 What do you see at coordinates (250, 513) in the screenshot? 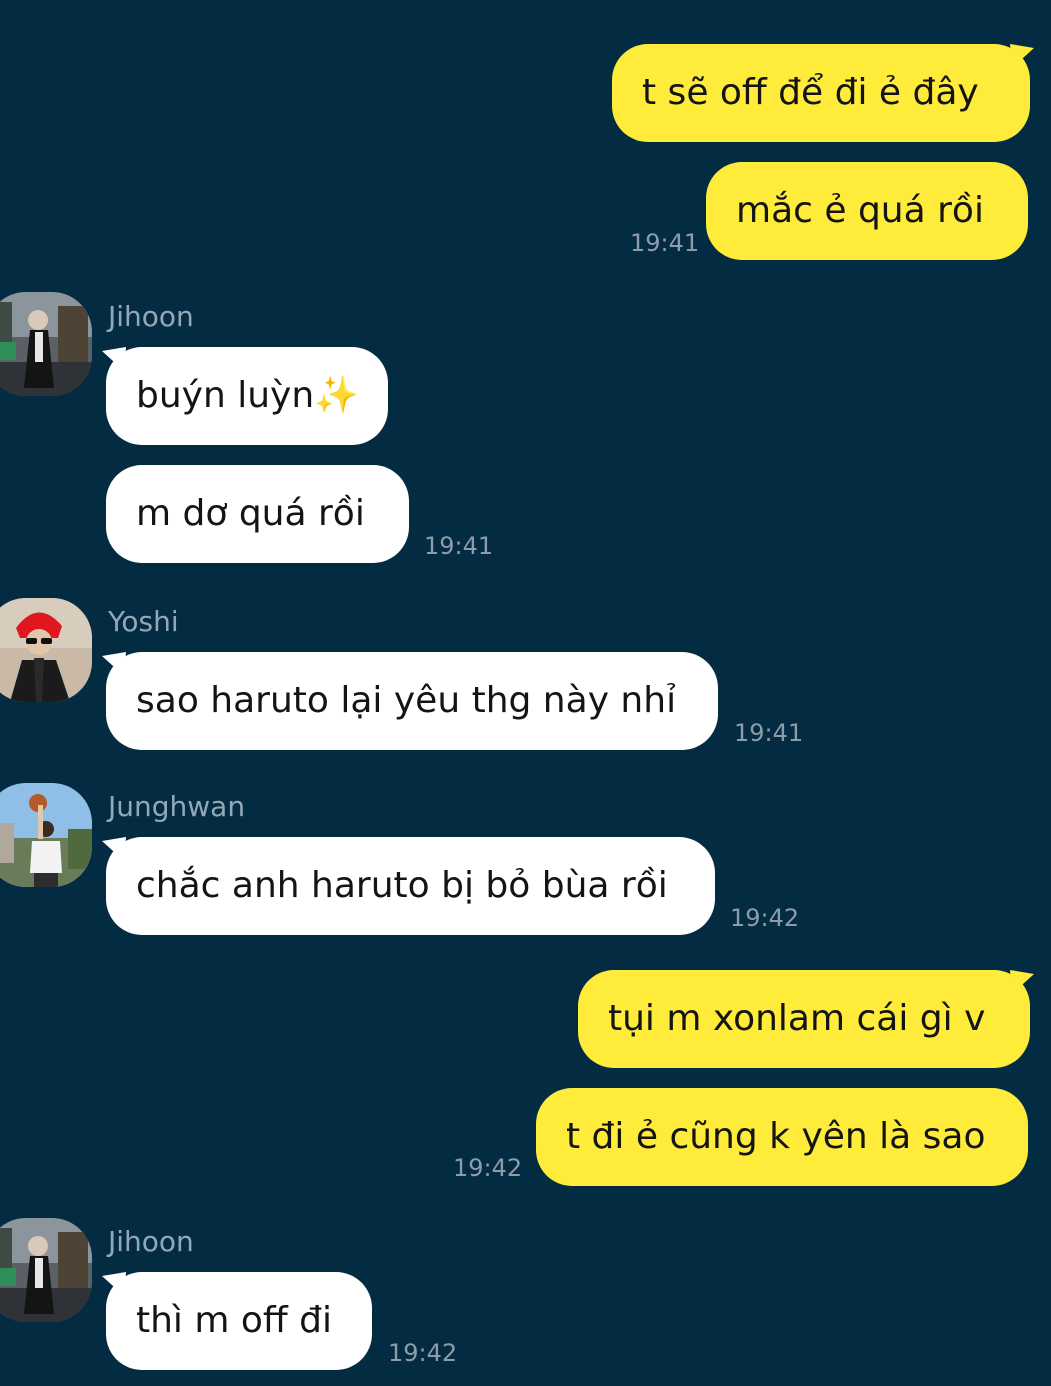
I see `message-text: m dơ quá rồi` at bounding box center [250, 513].